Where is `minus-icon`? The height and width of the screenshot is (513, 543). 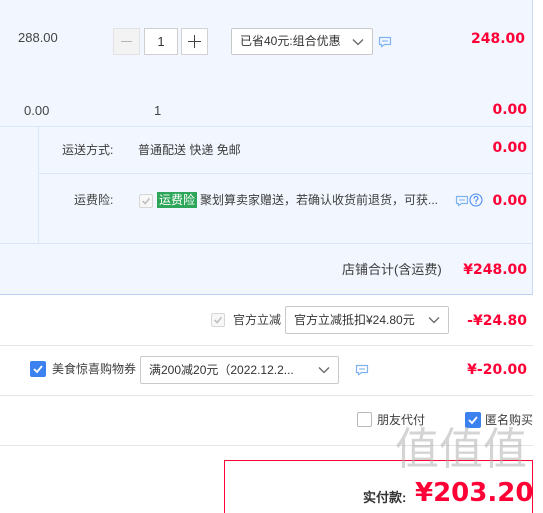
minus-icon is located at coordinates (126, 41).